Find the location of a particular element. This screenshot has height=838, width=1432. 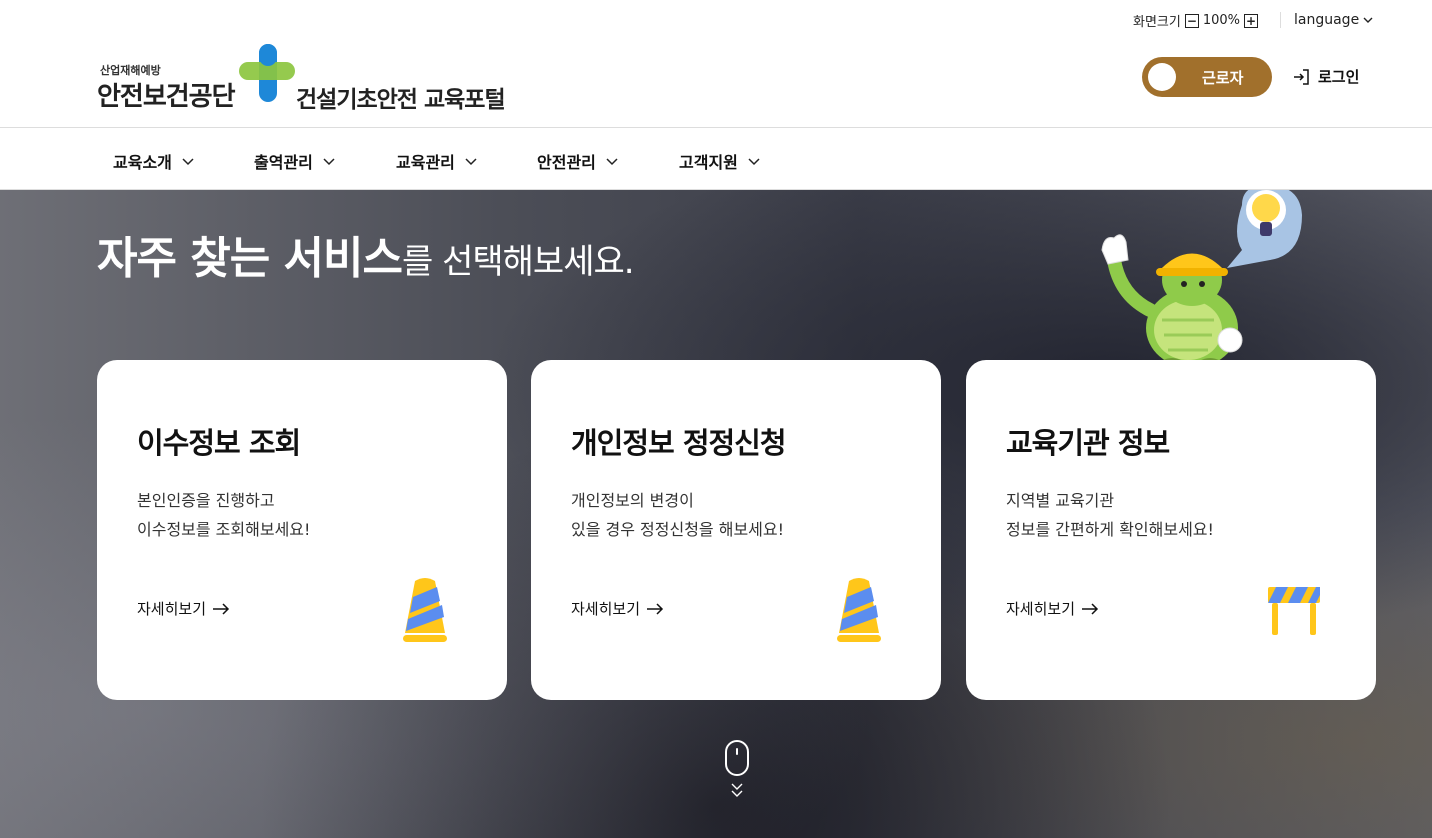

nav-item-safety-manage: 안전관리 is located at coordinates (577, 161).